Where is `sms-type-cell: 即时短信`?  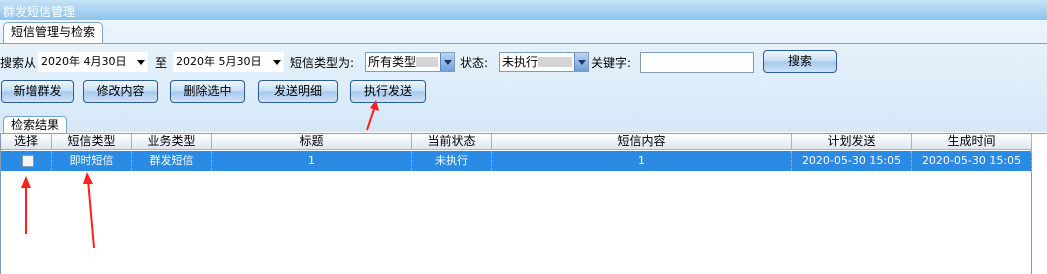
sms-type-cell: 即时短信 is located at coordinates (92, 161).